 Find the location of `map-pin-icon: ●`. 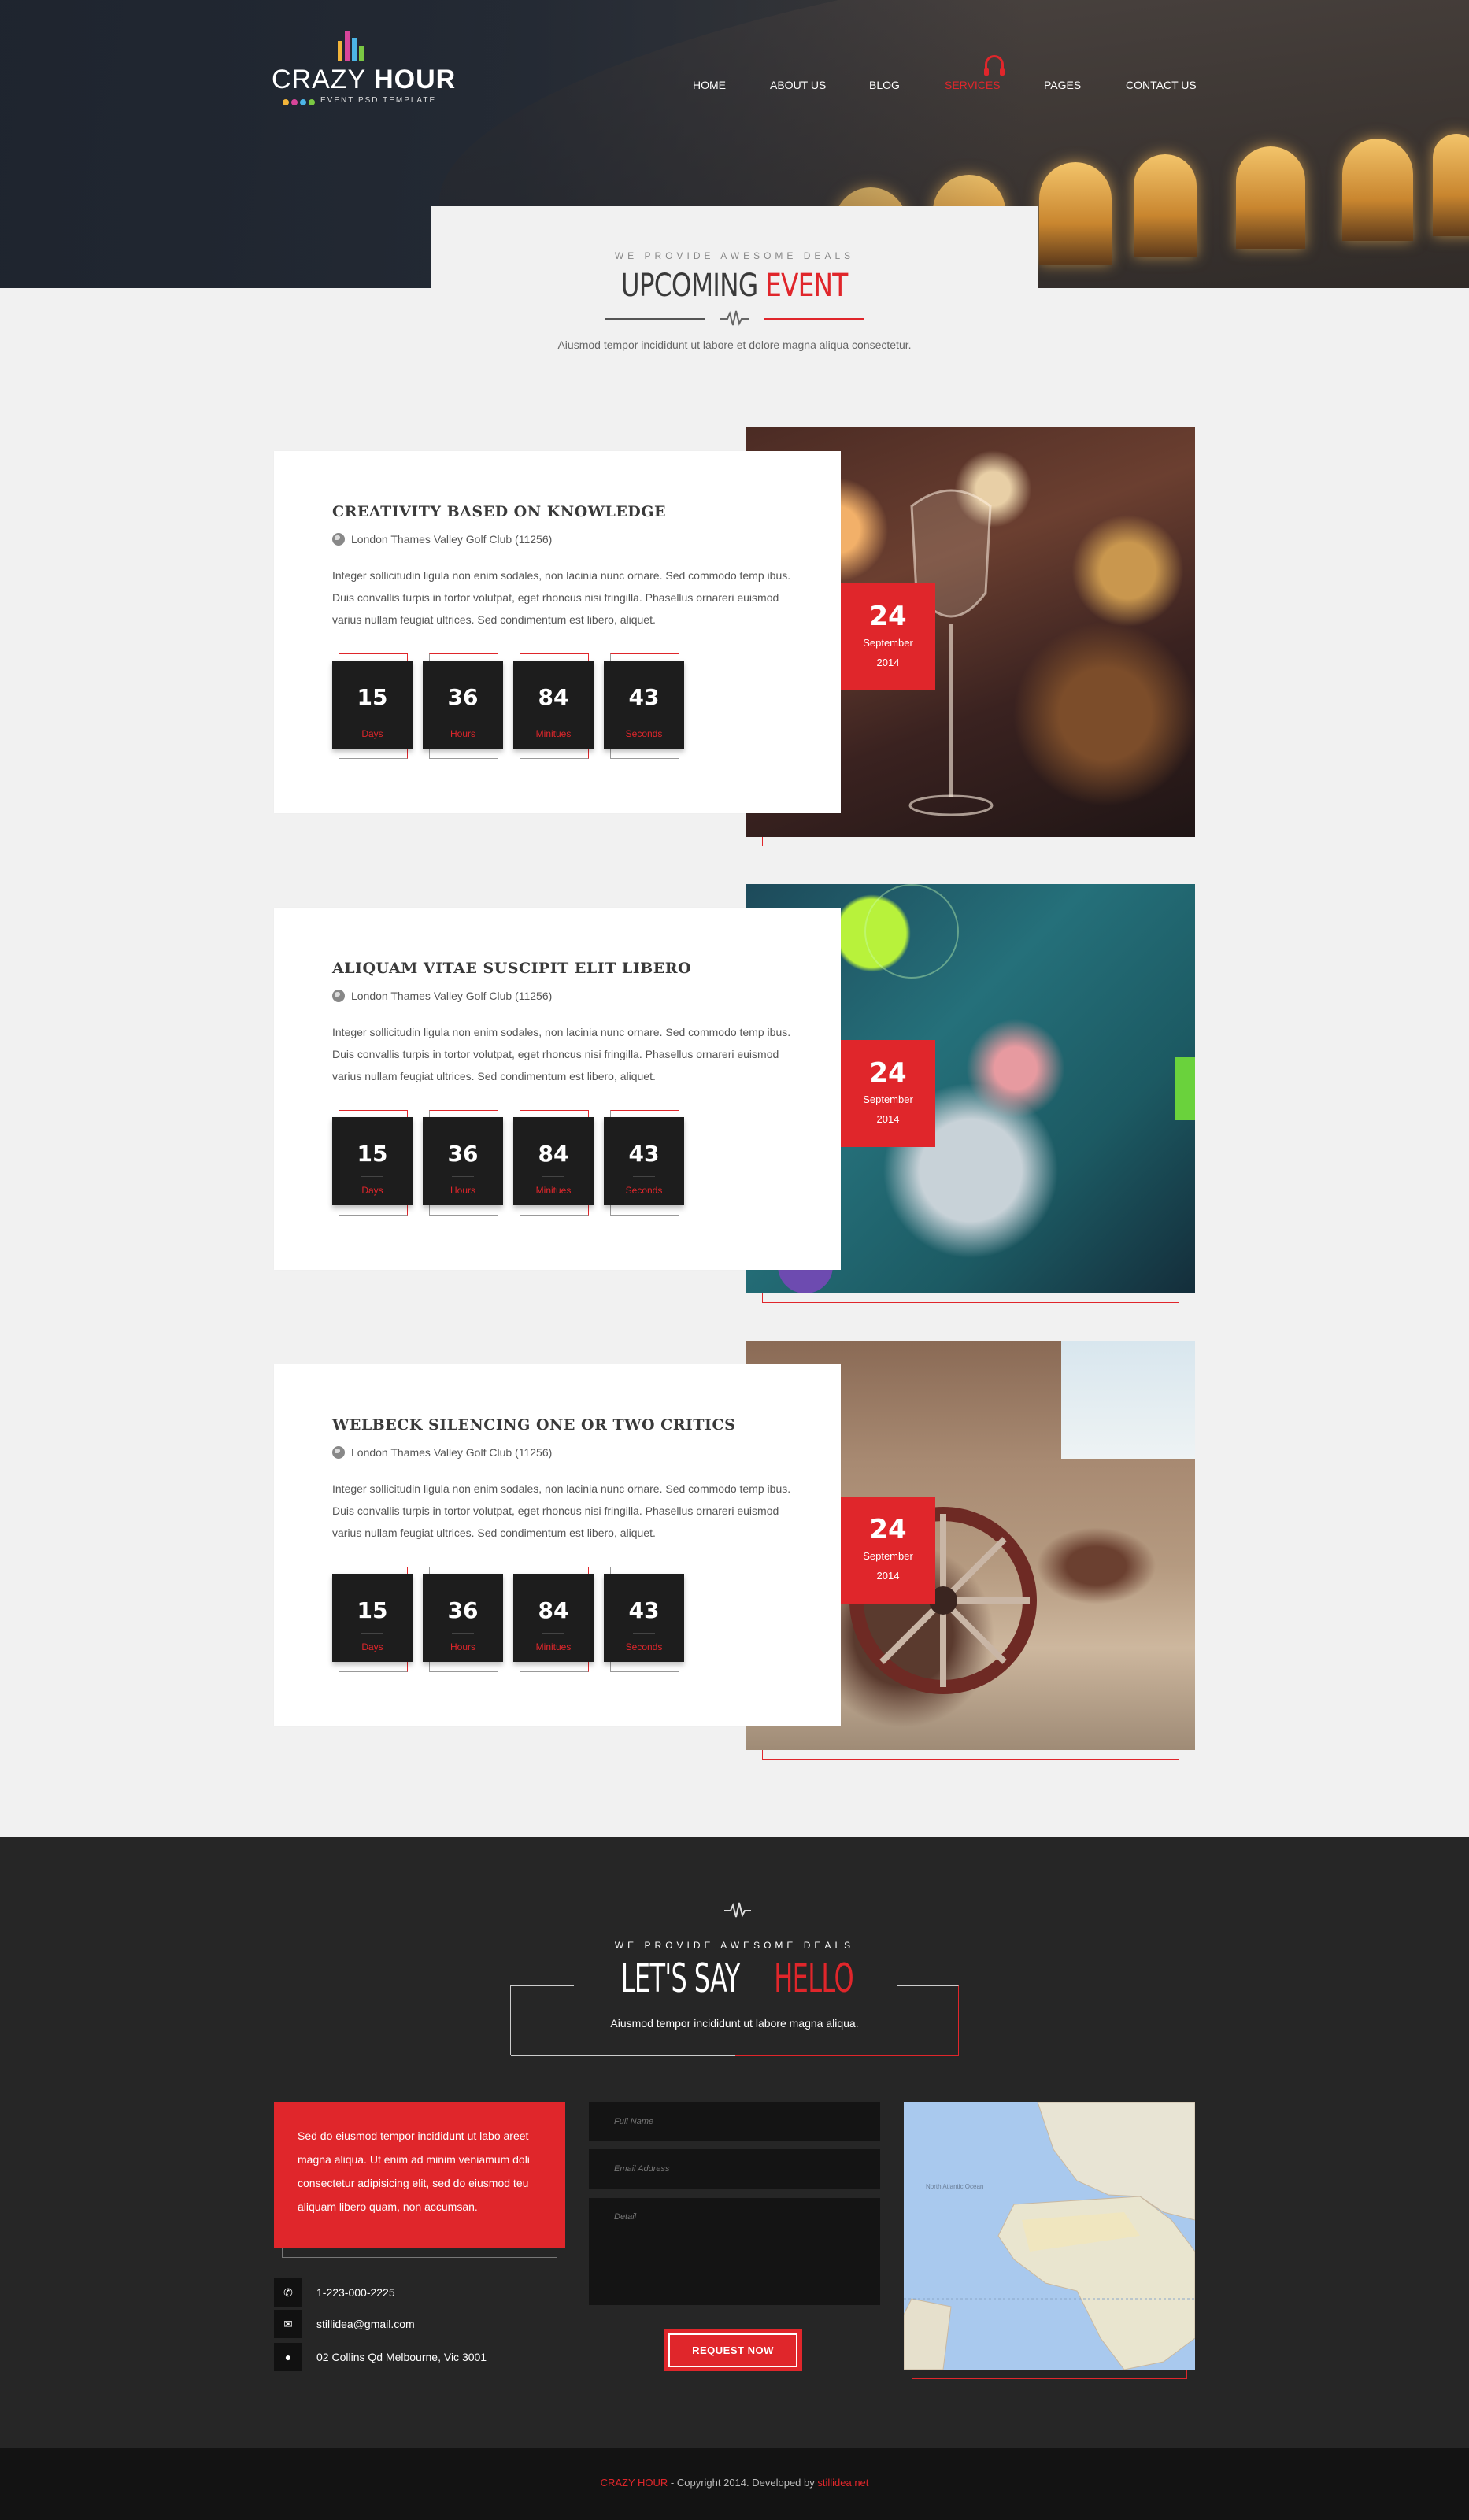

map-pin-icon: ● is located at coordinates (288, 2357).